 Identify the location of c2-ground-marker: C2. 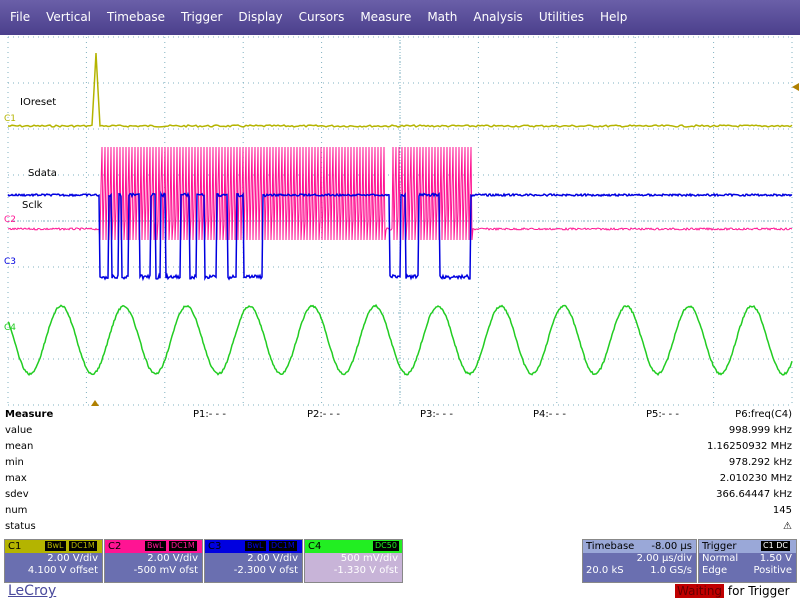
(10, 220).